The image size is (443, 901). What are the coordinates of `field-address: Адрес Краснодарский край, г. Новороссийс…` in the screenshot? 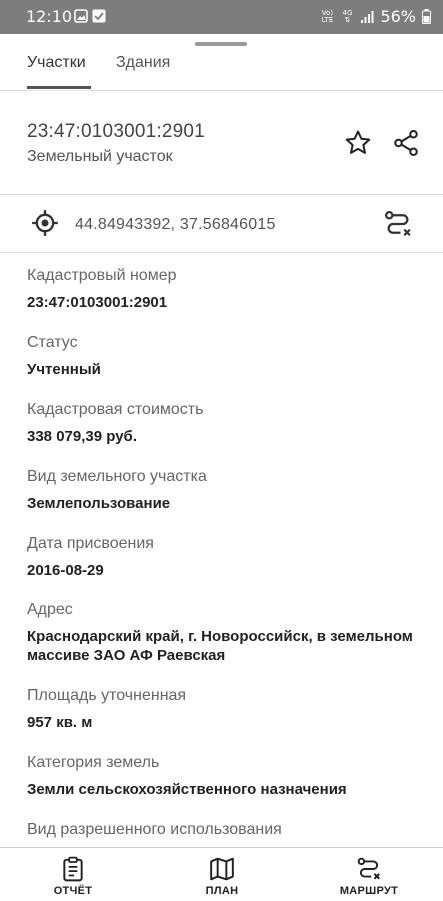 It's located at (227, 633).